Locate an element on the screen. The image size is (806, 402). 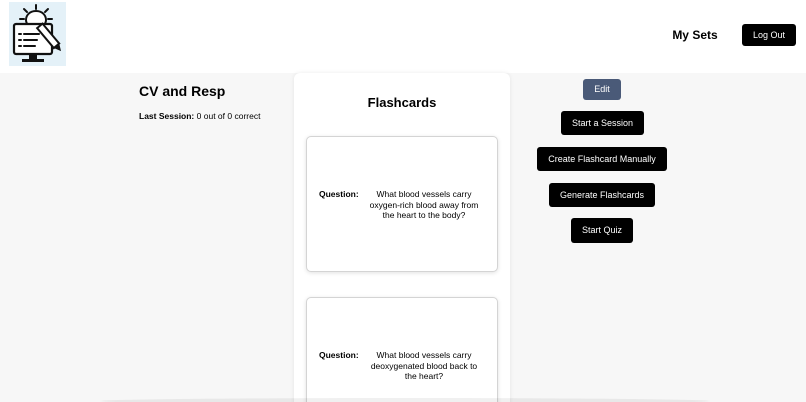
last-session-label: Last Session: is located at coordinates (167, 116).